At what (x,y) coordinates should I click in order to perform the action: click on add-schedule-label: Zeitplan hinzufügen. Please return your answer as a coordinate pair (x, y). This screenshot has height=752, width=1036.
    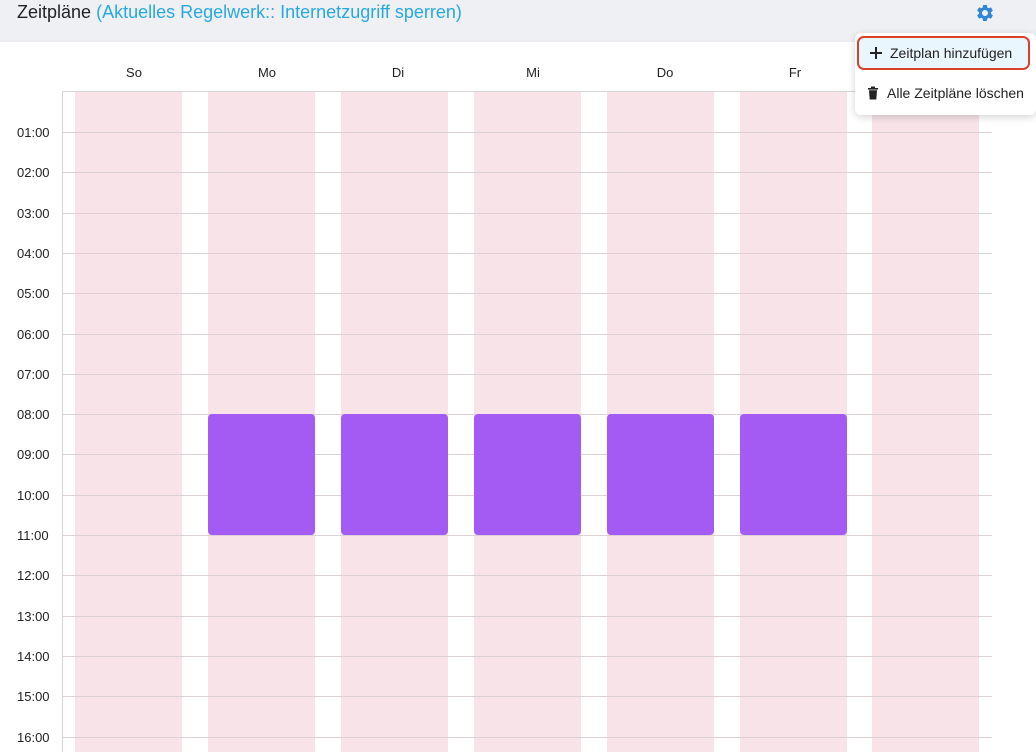
    Looking at the image, I should click on (951, 53).